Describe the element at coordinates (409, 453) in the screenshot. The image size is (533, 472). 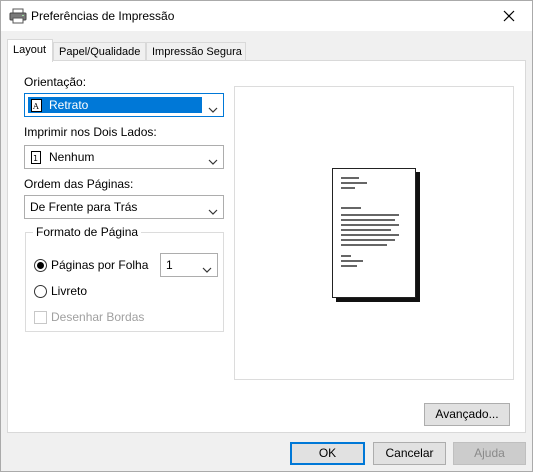
I see `cancel-button: Cancelar` at that location.